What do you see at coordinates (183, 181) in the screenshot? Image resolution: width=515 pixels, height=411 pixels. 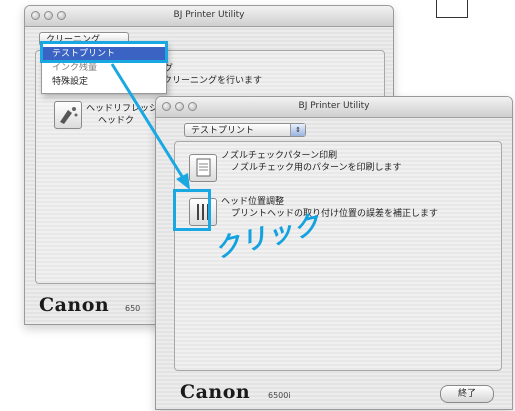 I see `pointer-arrow-head` at bounding box center [183, 181].